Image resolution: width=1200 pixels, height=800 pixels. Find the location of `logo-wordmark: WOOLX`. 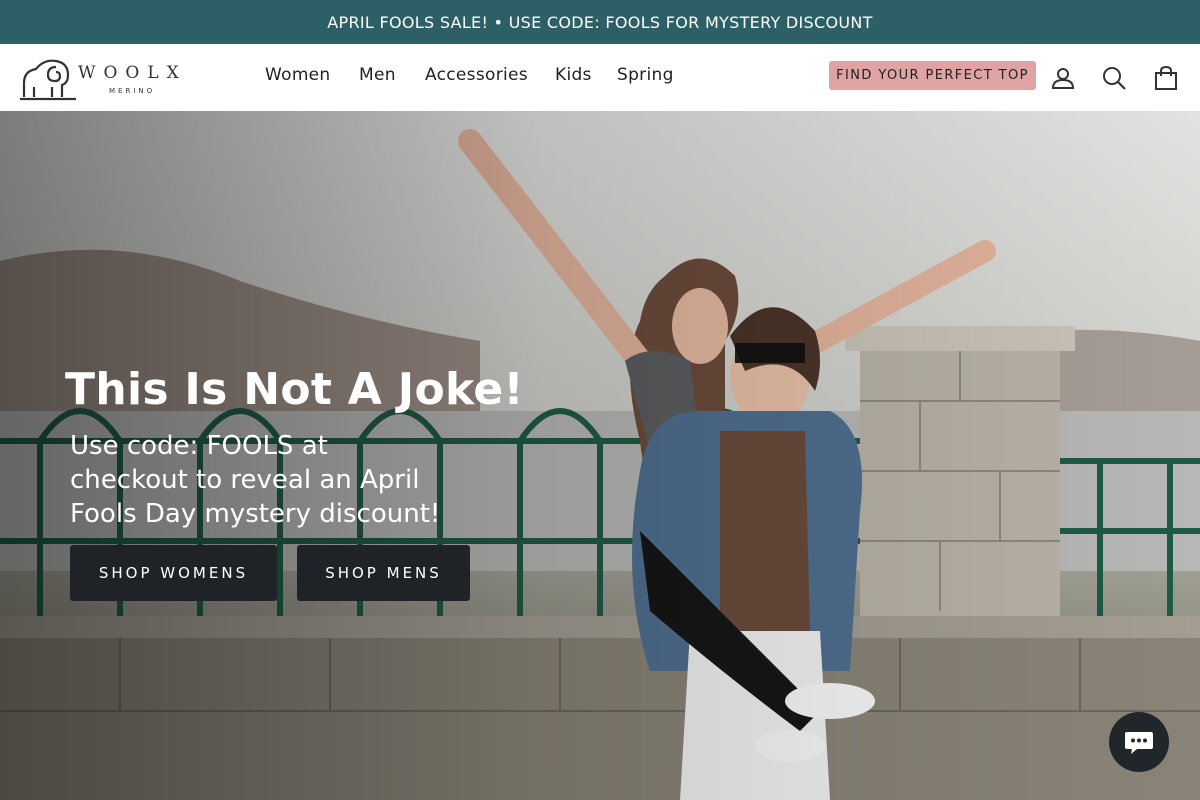

logo-wordmark: WOOLX is located at coordinates (132, 73).